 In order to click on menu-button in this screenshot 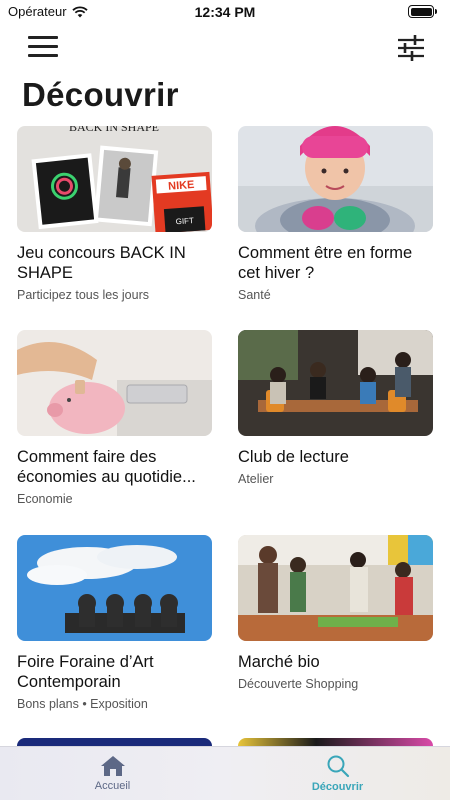, I will do `click(43, 48)`.